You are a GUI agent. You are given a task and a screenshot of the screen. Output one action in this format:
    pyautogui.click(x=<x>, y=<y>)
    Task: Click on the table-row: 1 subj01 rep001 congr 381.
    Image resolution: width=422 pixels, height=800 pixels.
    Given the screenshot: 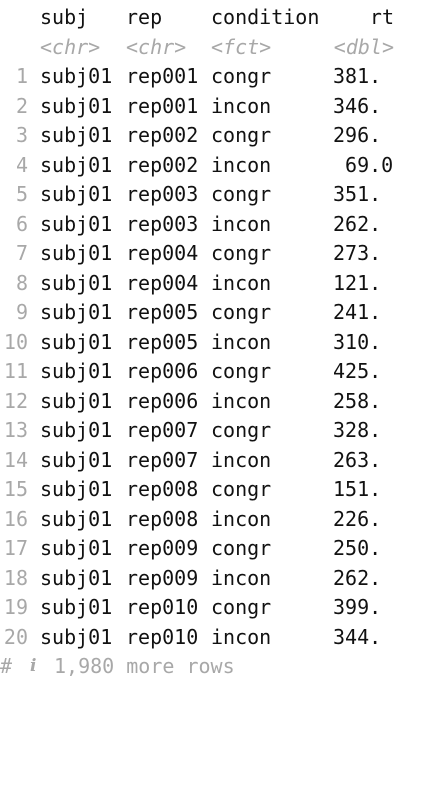 What is the action you would take?
    pyautogui.click(x=211, y=77)
    